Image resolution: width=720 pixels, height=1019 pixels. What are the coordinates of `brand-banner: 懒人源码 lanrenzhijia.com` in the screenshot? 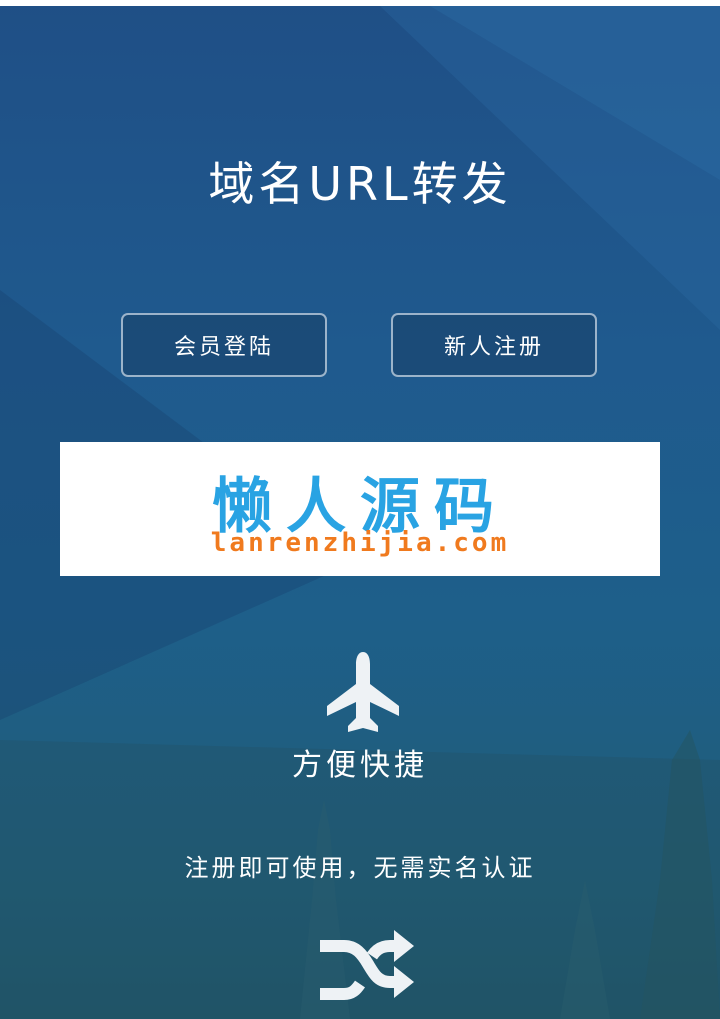 It's located at (360, 509).